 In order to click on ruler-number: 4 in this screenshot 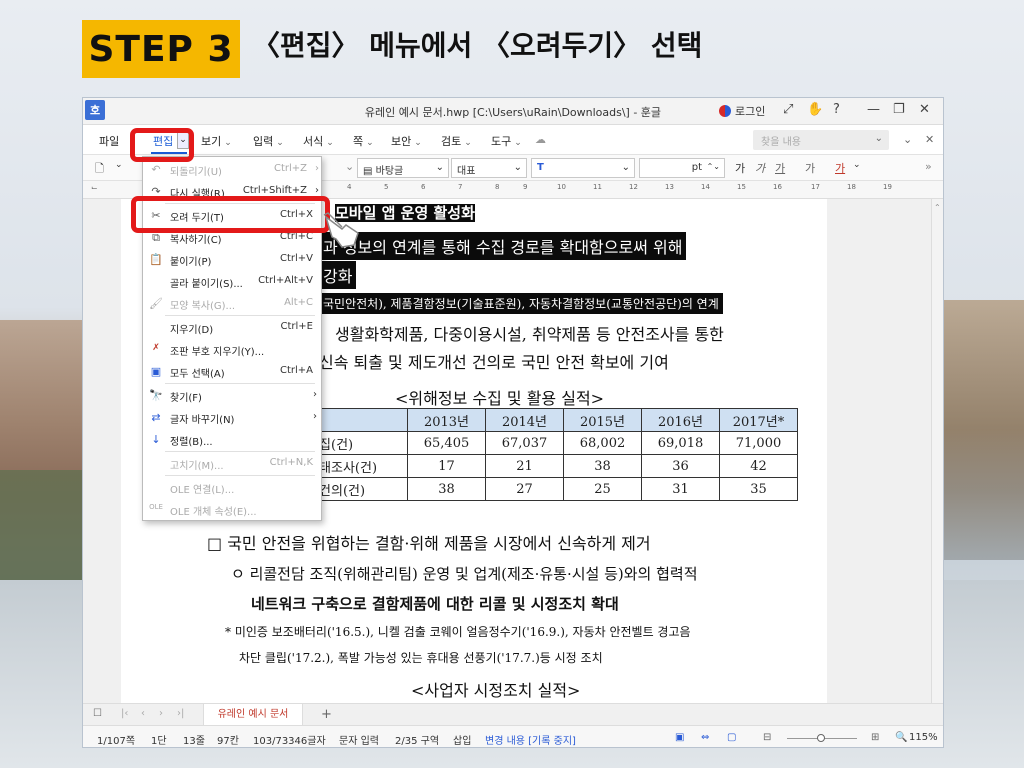, I will do `click(349, 187)`.